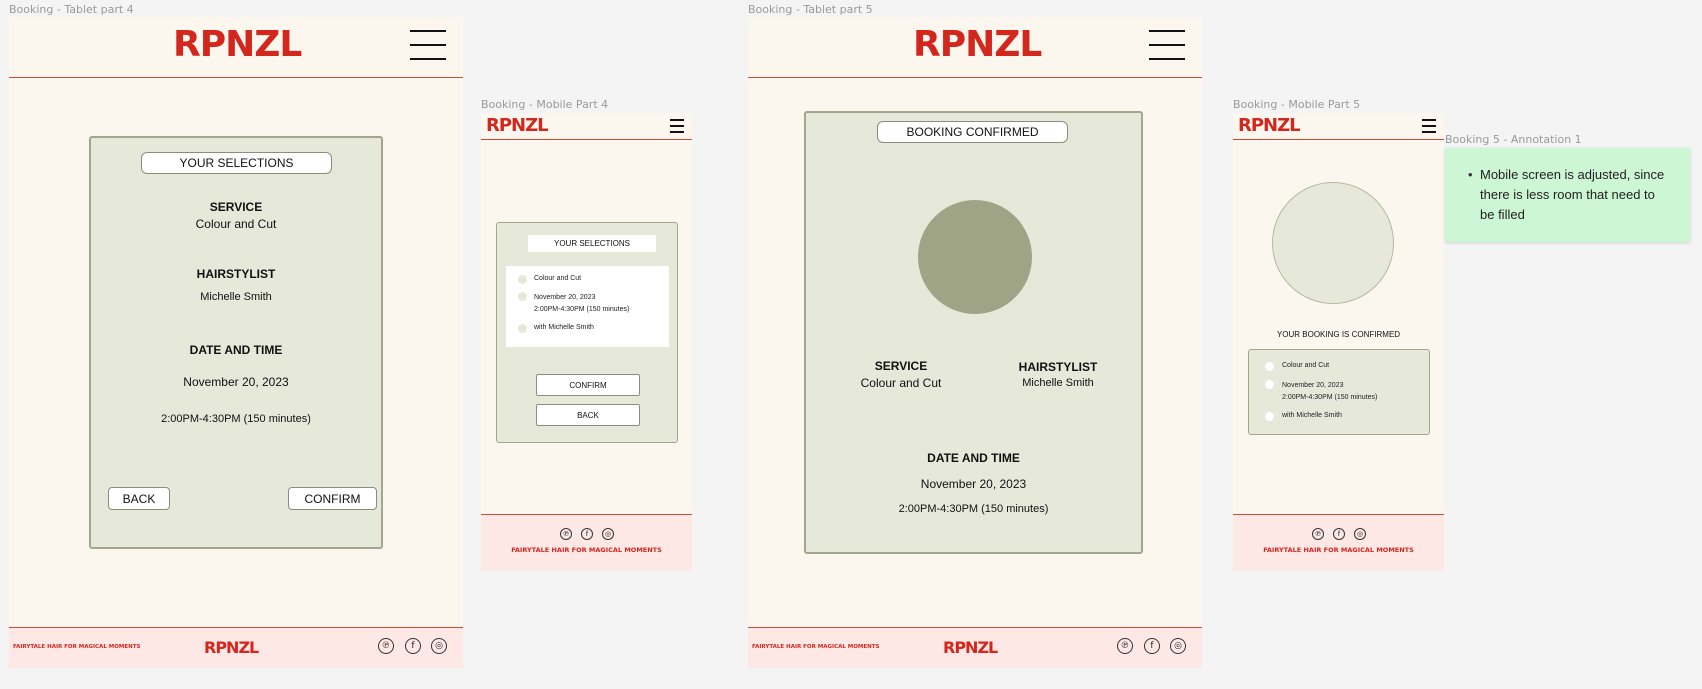 The height and width of the screenshot is (689, 1702). What do you see at coordinates (810, 9) in the screenshot?
I see `frame-label-tablet-5: Booking - Tablet part 5` at bounding box center [810, 9].